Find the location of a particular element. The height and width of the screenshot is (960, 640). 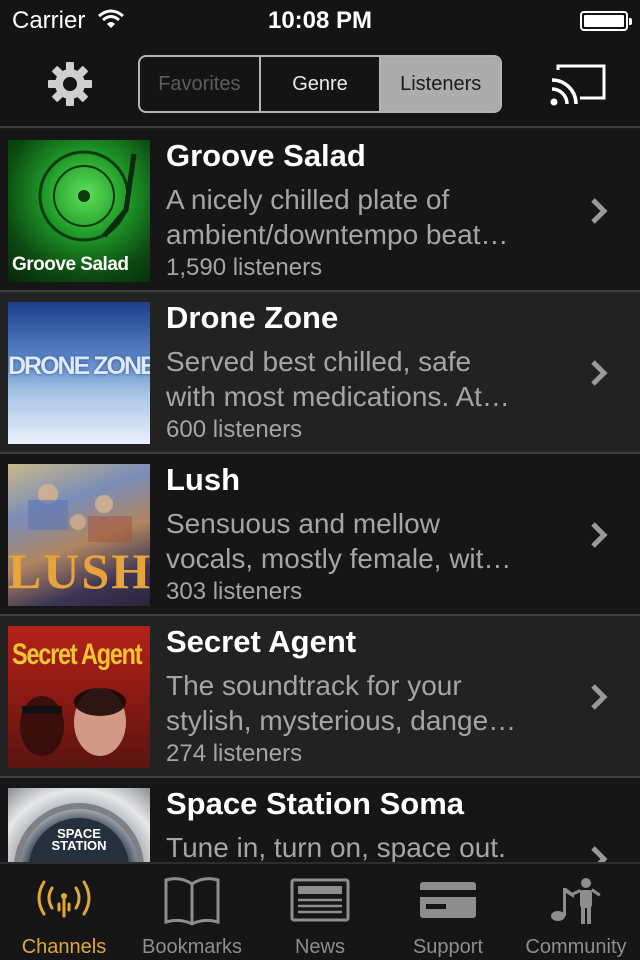

channel-name: Secret Agent is located at coordinates (261, 641).